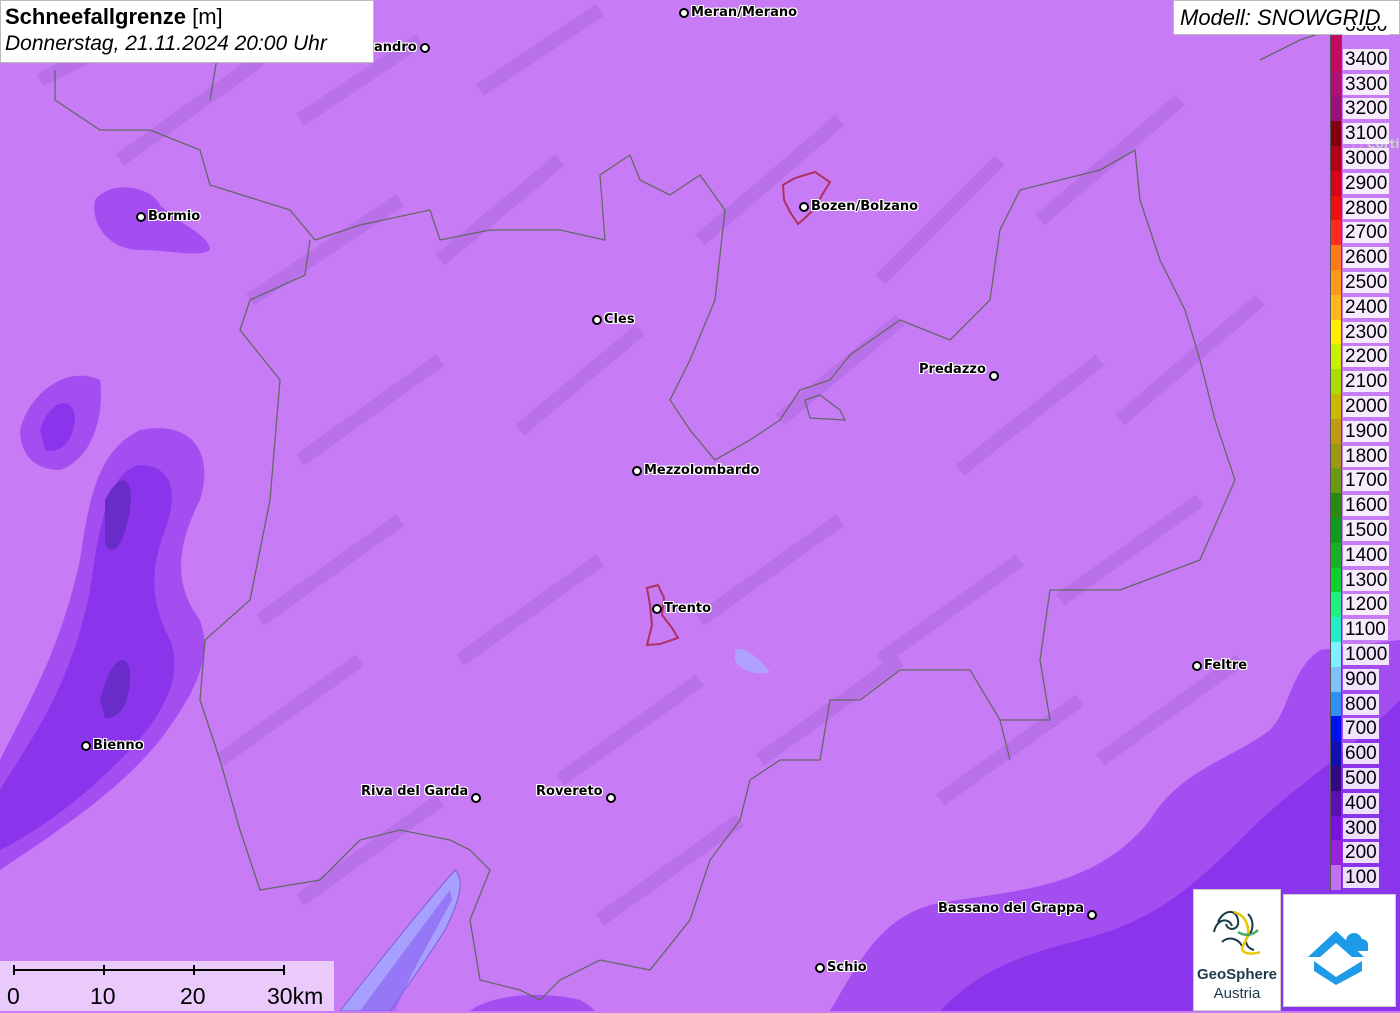 Image resolution: width=1400 pixels, height=1013 pixels. Describe the element at coordinates (688, 608) in the screenshot. I see `city-label: Trento` at that location.